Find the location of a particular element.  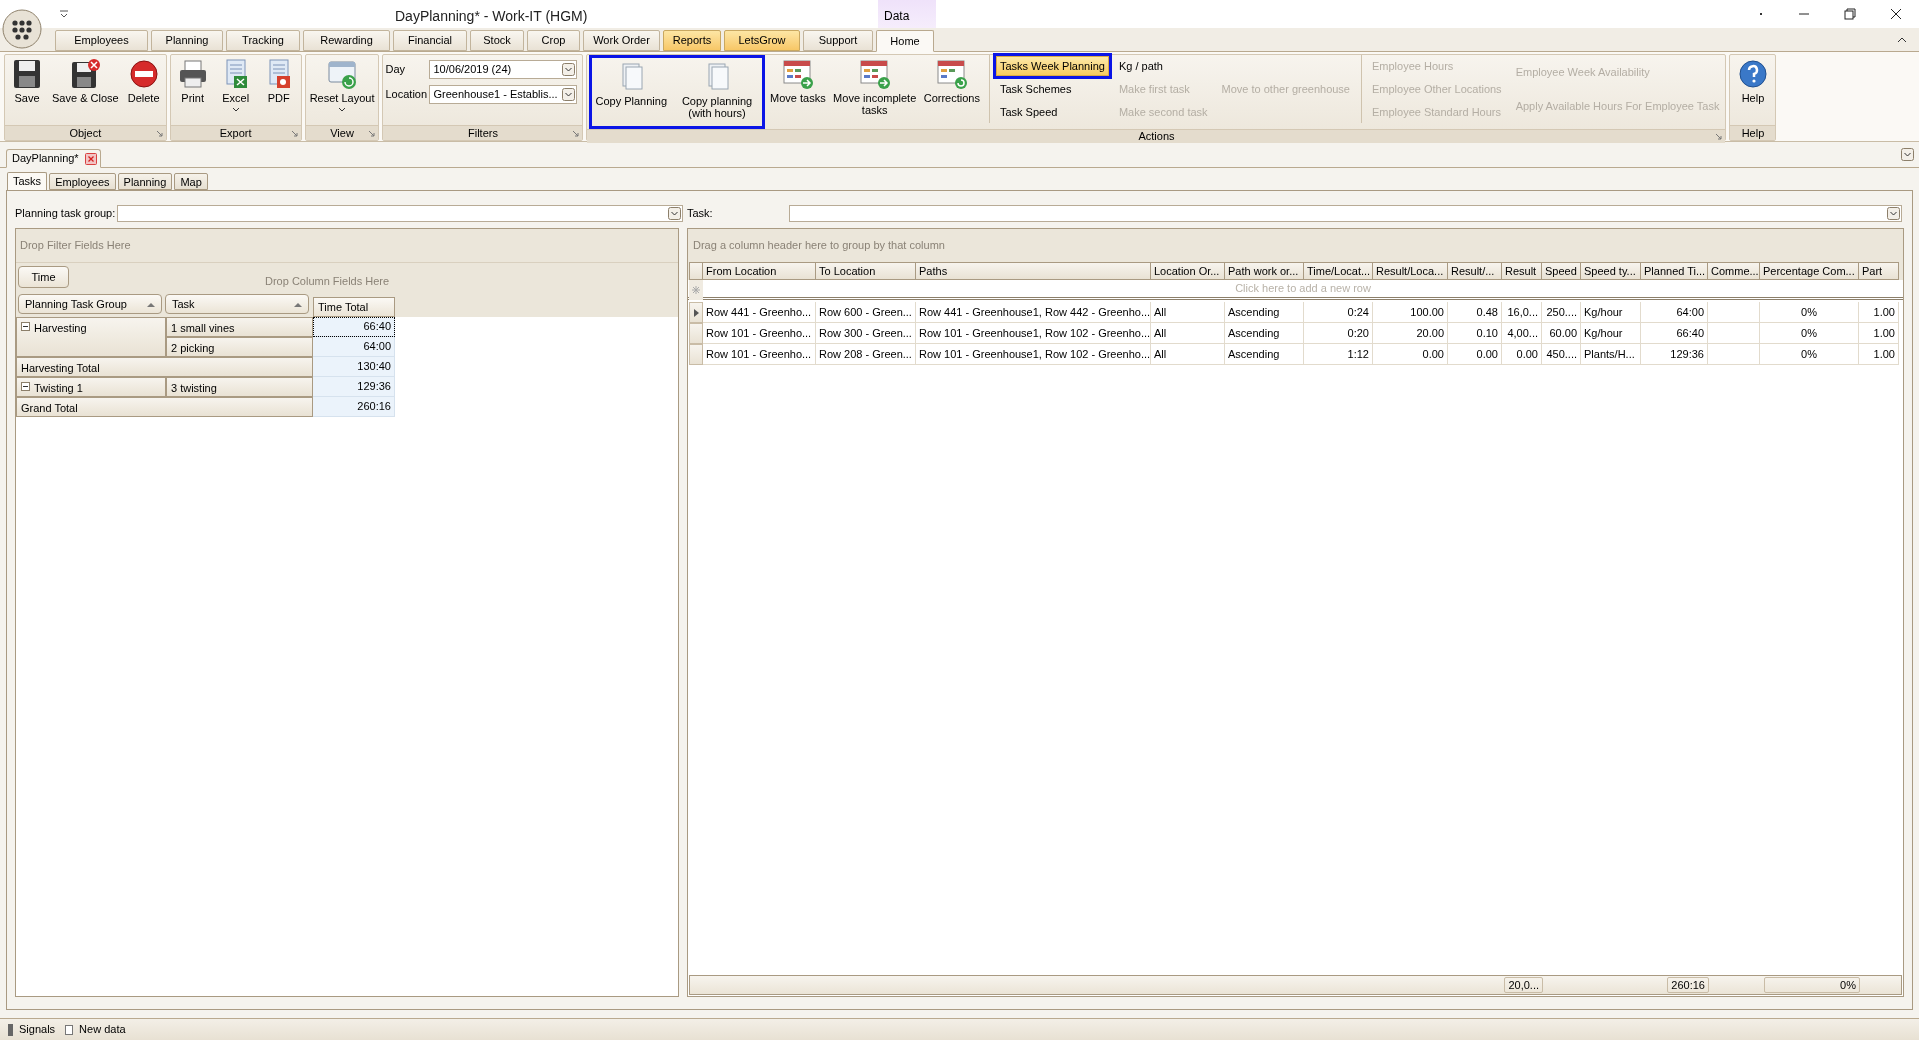

sort-ascending-icon is located at coordinates (298, 304).